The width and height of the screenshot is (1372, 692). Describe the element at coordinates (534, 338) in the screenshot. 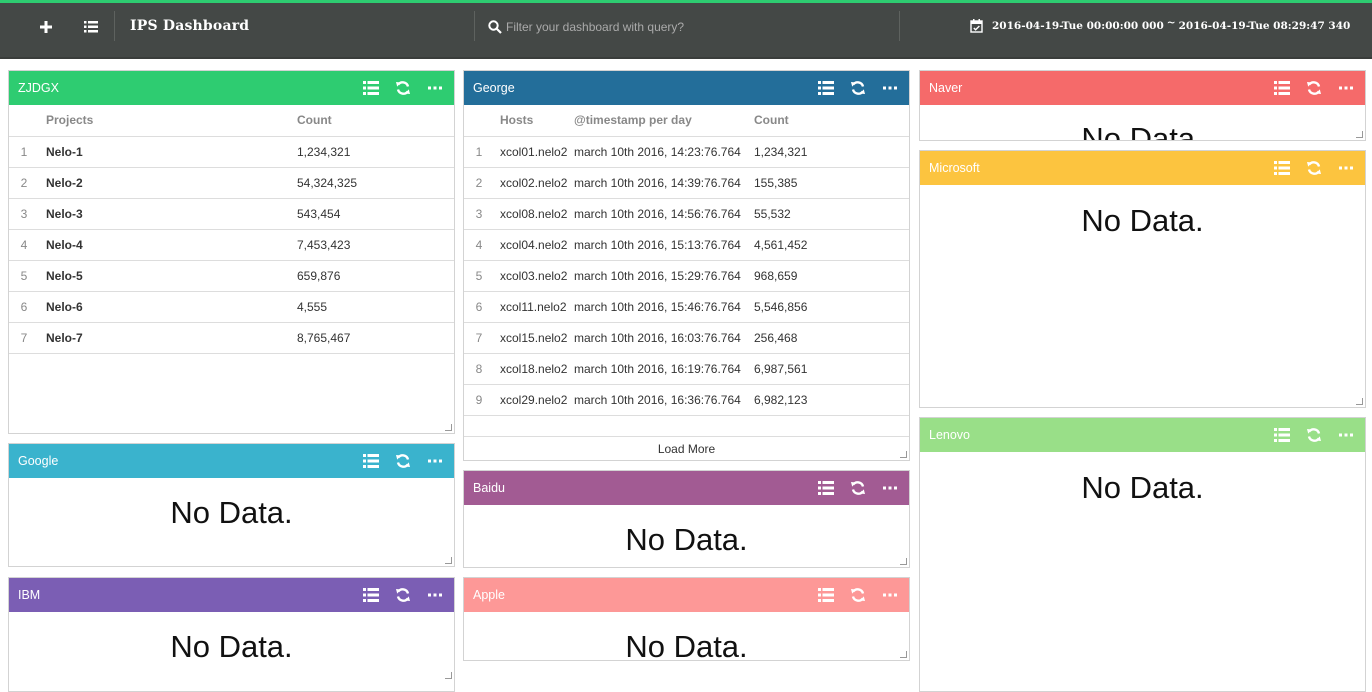

I see `host-name: xcol15.nelo2` at that location.